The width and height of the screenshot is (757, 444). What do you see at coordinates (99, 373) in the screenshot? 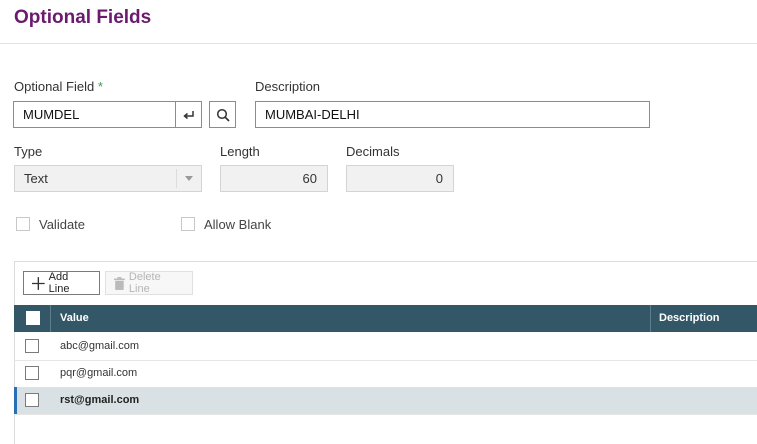
I see `row-value: pqr@gmail.com` at bounding box center [99, 373].